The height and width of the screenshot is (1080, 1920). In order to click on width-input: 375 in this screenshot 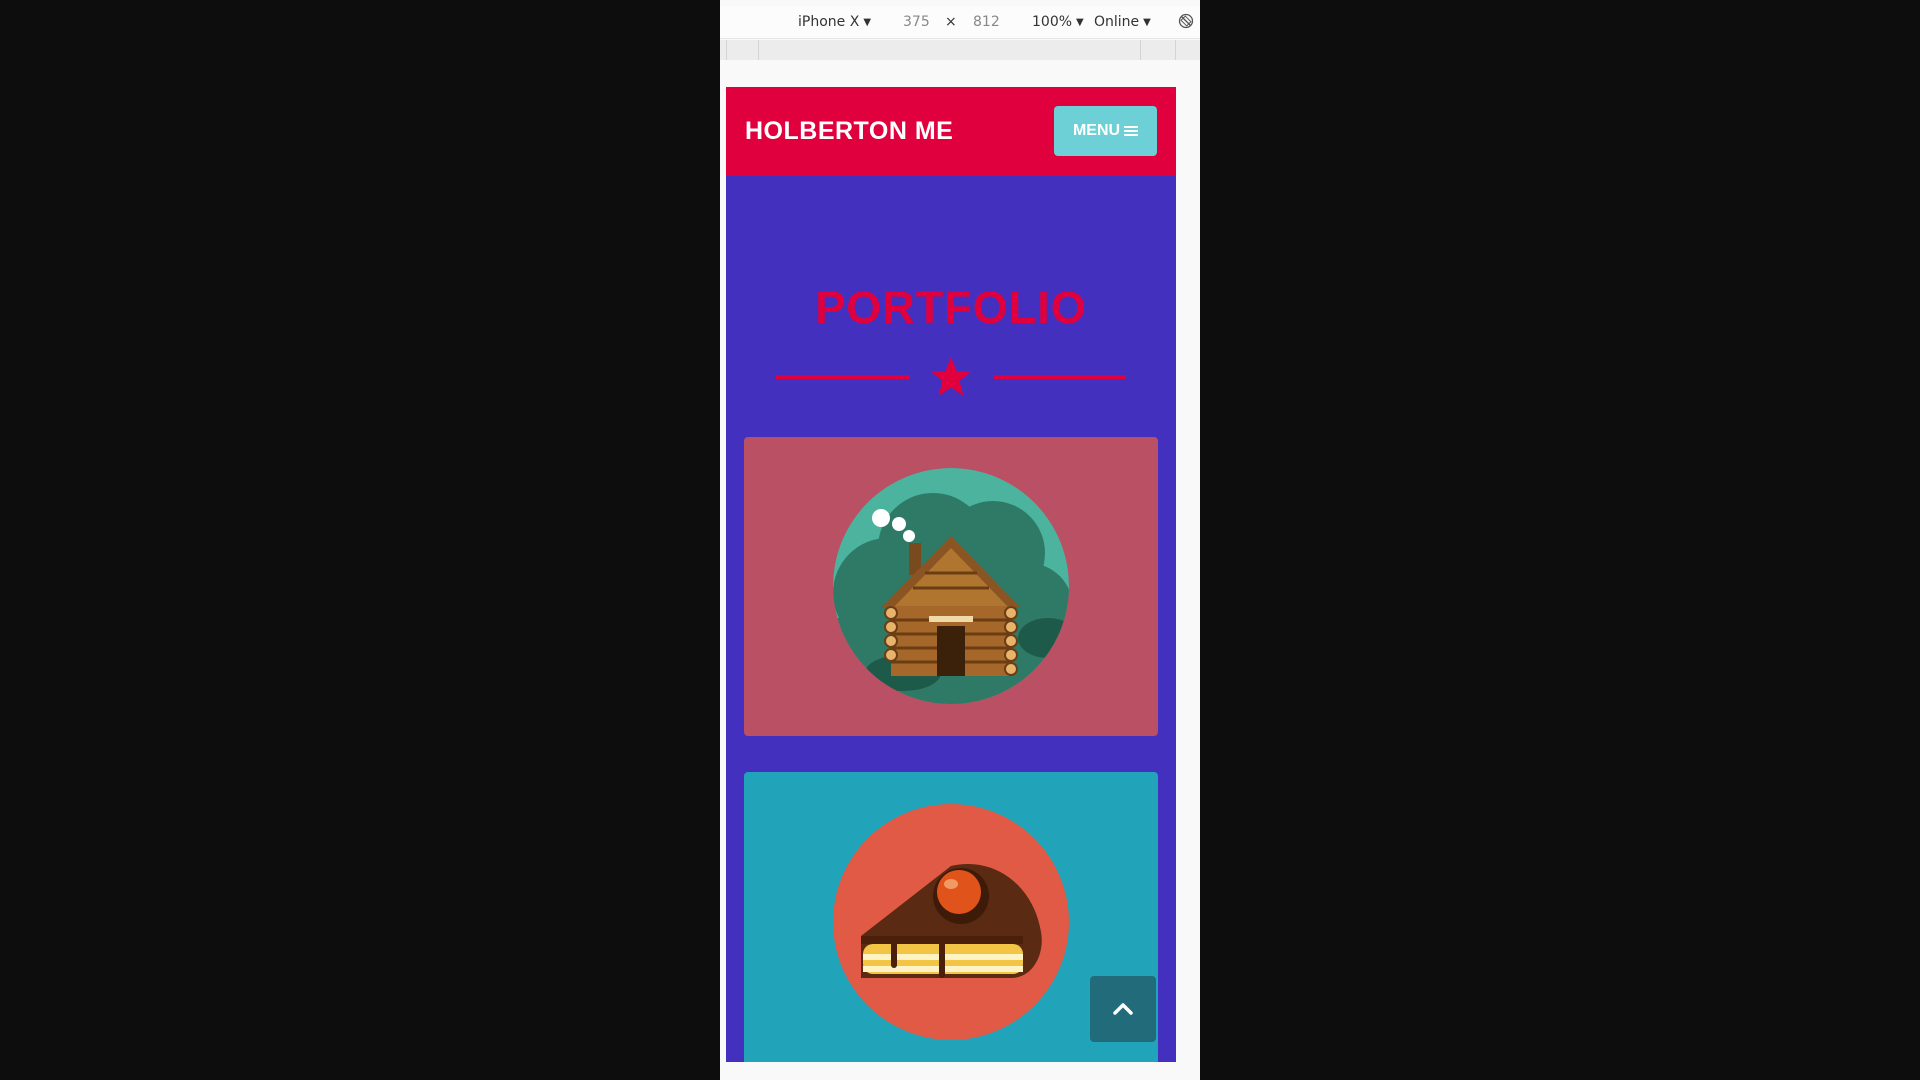, I will do `click(916, 22)`.